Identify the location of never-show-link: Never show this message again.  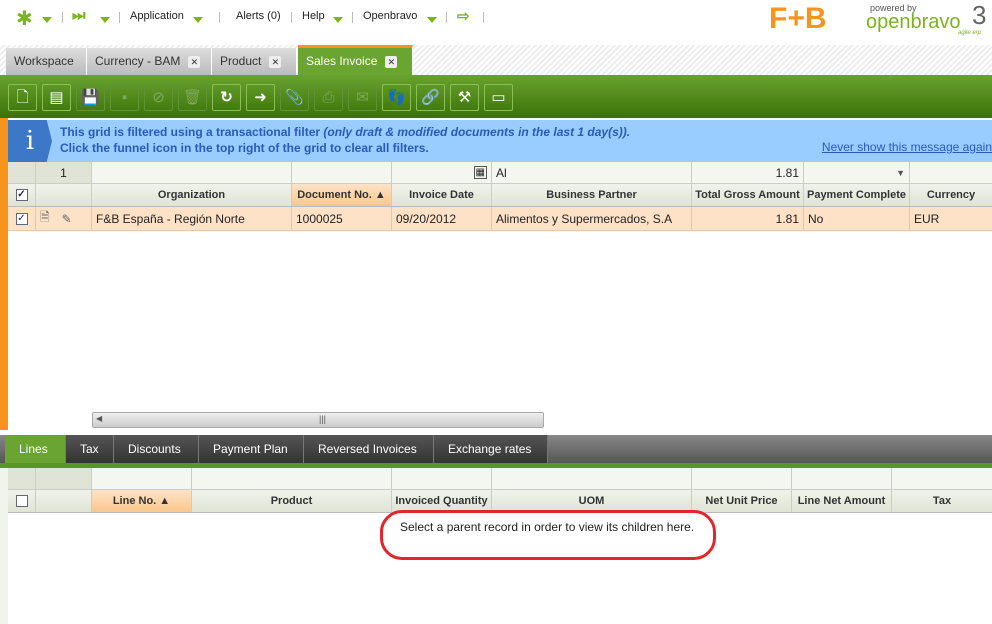
(907, 147).